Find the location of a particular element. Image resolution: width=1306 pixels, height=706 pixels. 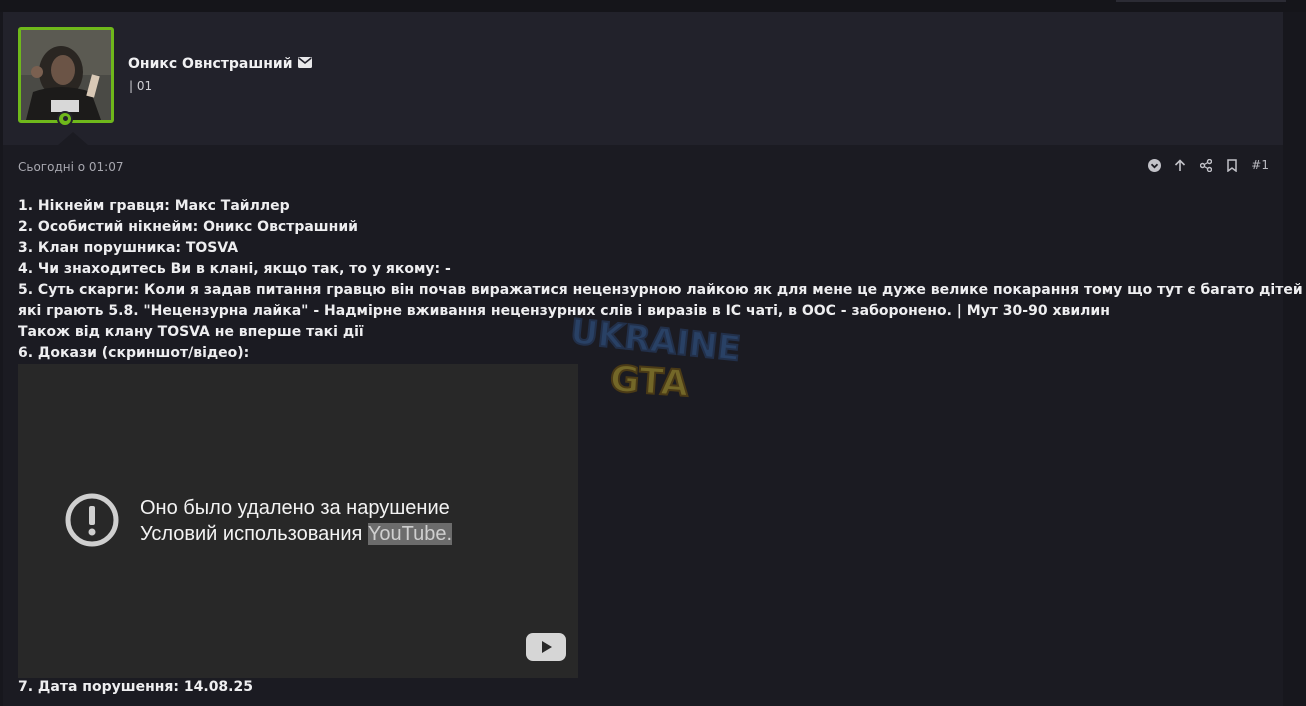

post-line: 3. Клан порушника: TOSVA is located at coordinates (128, 248).